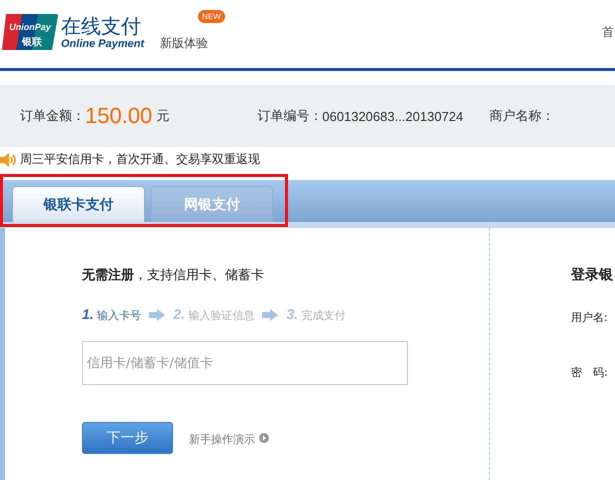  What do you see at coordinates (184, 43) in the screenshot?
I see `new-version-link: 新版体验` at bounding box center [184, 43].